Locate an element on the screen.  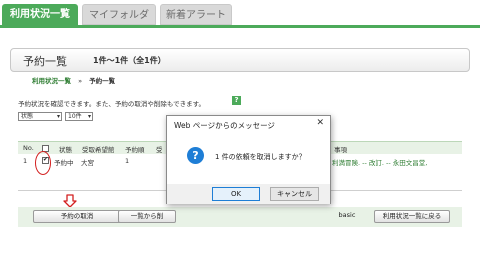
ok-button: OK is located at coordinates (236, 194).